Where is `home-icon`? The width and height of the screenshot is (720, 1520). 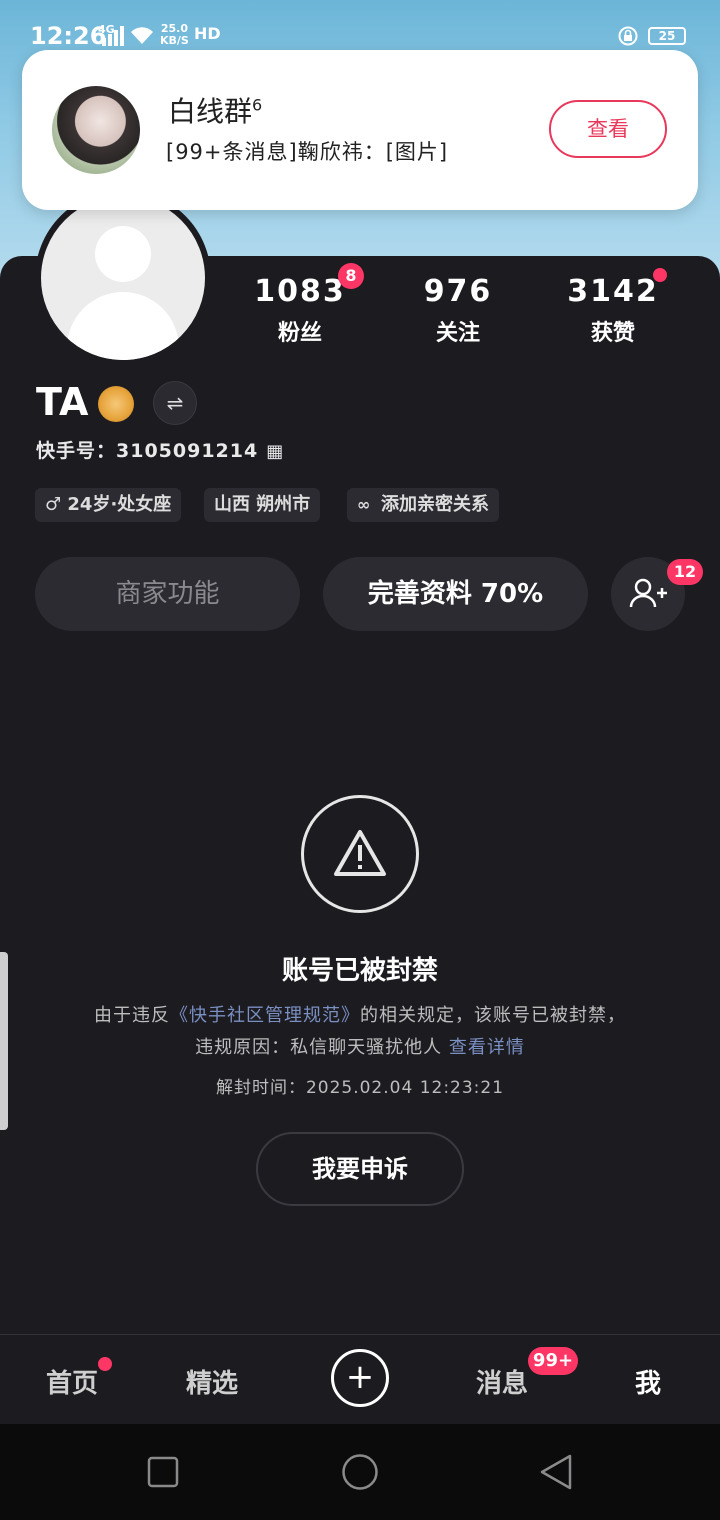
home-icon is located at coordinates (360, 1472).